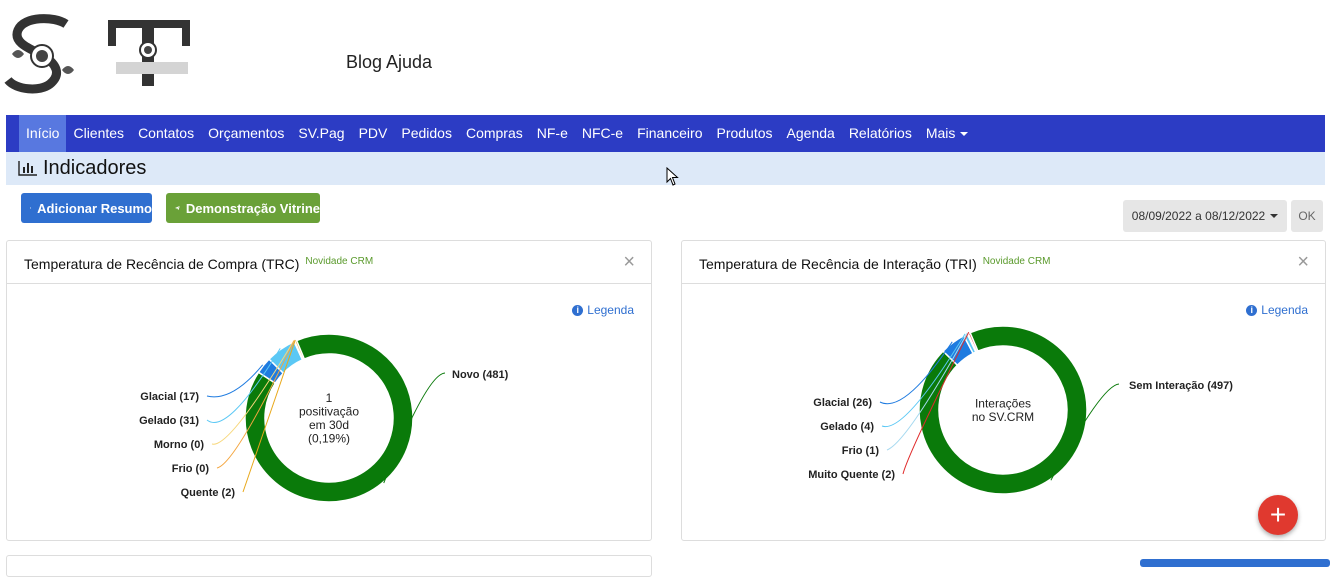 The width and height of the screenshot is (1337, 577). I want to click on slice-label: Glacial (26), so click(842, 403).